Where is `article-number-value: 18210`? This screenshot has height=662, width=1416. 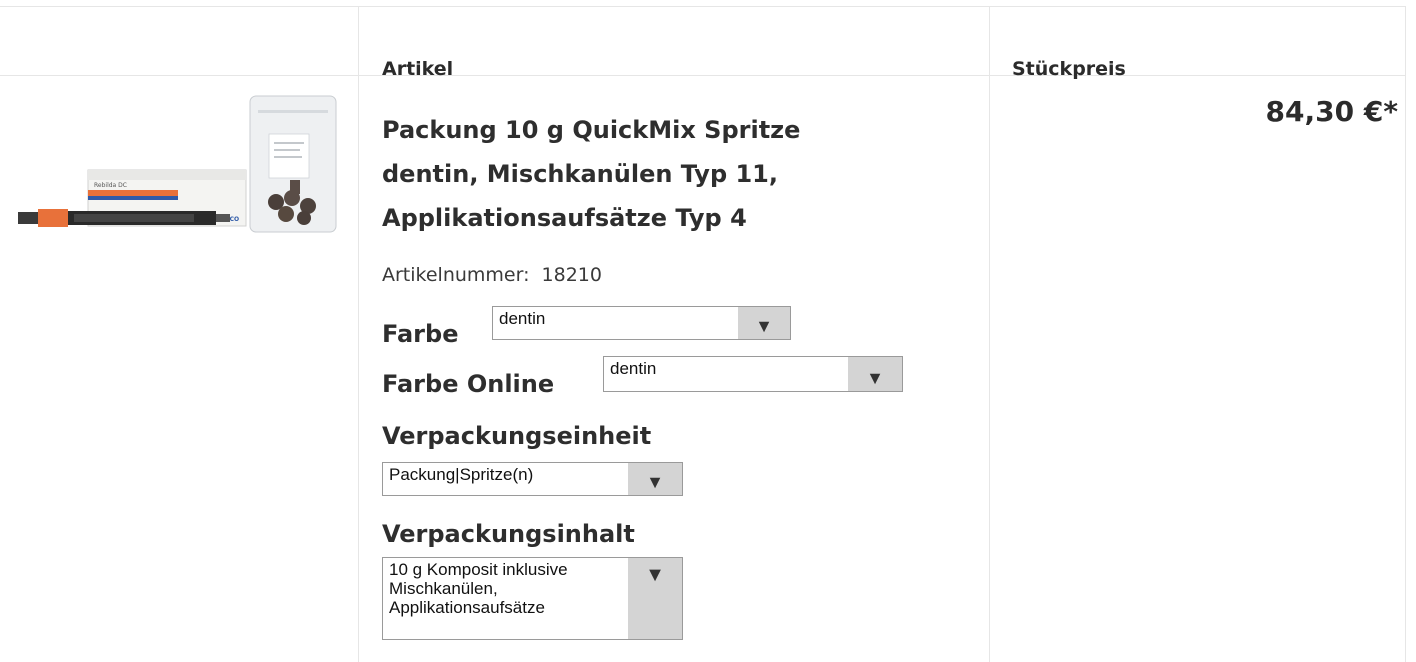 article-number-value: 18210 is located at coordinates (571, 275).